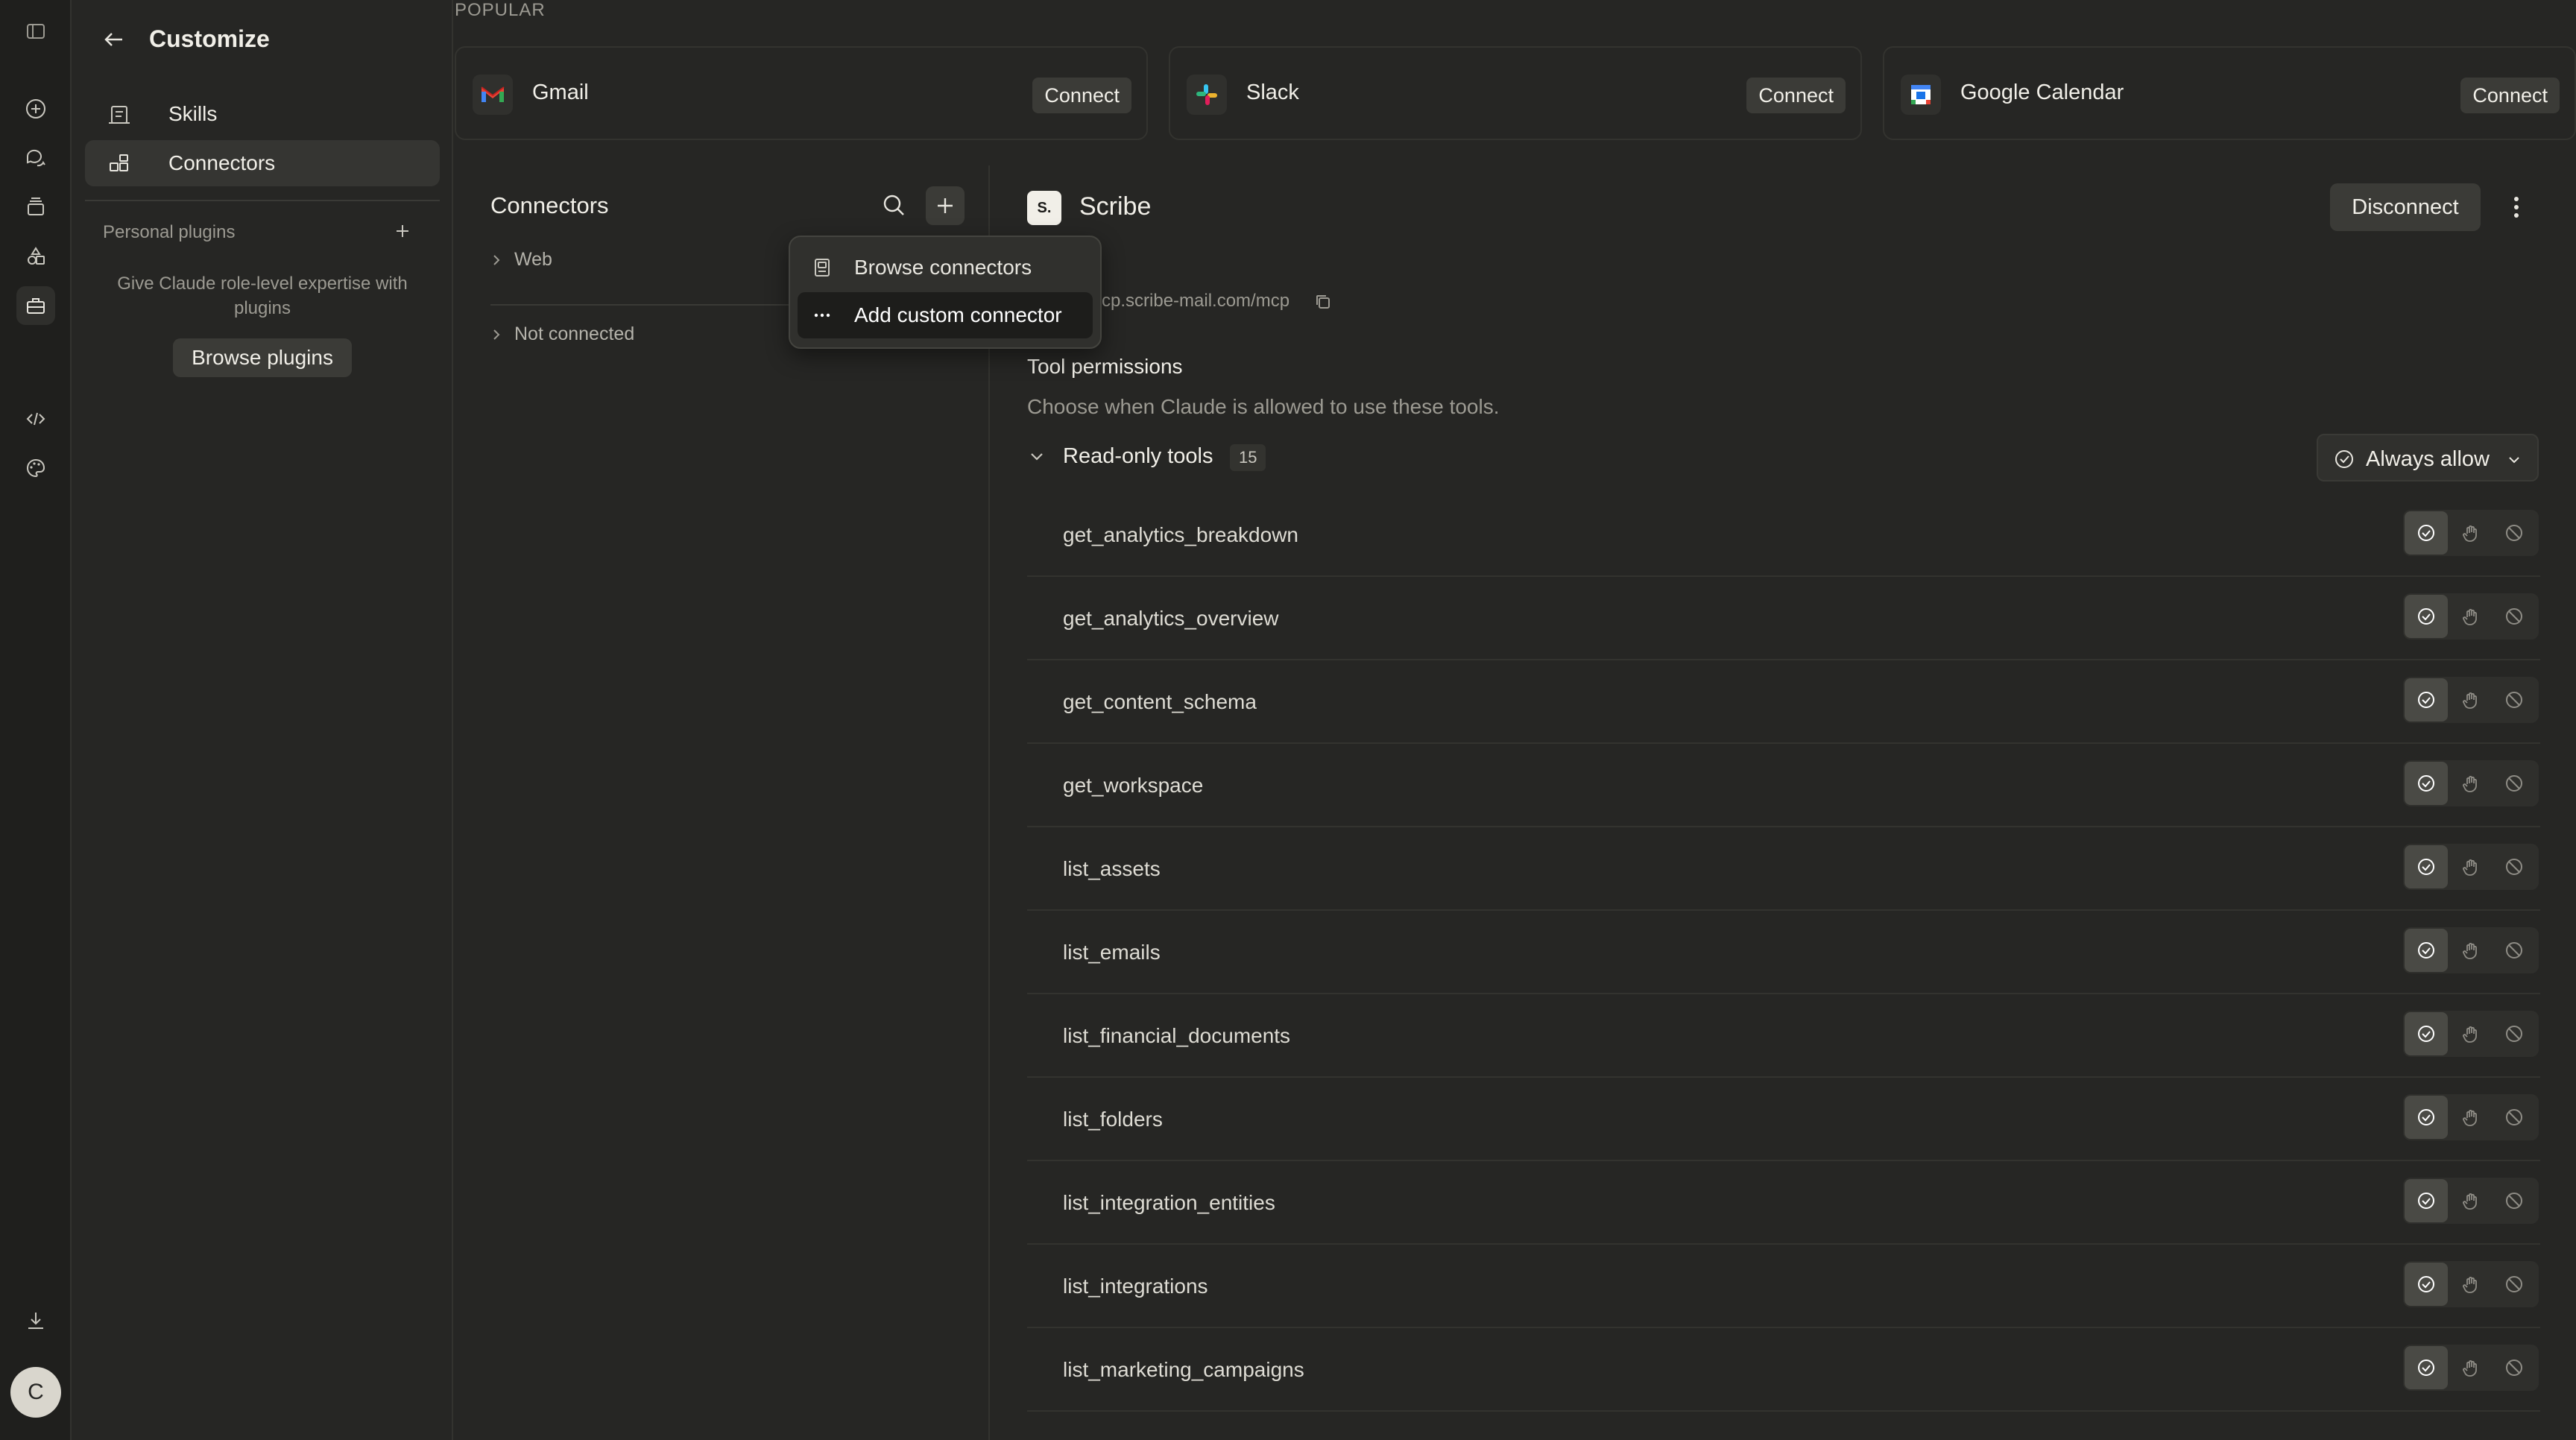 The height and width of the screenshot is (1440, 2576). I want to click on group-not-connected: Not connected, so click(561, 334).